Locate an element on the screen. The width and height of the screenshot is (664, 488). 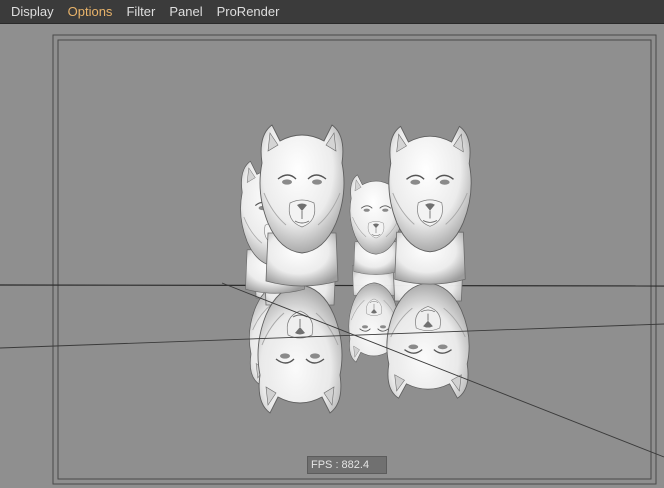
cat-head-models is located at coordinates (355, 209).